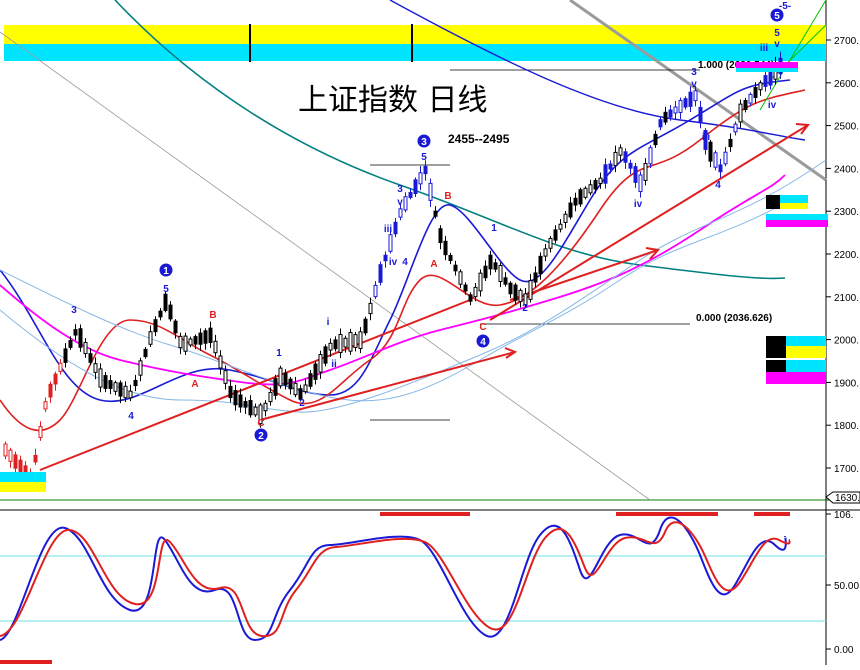  Describe the element at coordinates (479, 139) in the screenshot. I see `range-annotation: 2455--2495` at that location.